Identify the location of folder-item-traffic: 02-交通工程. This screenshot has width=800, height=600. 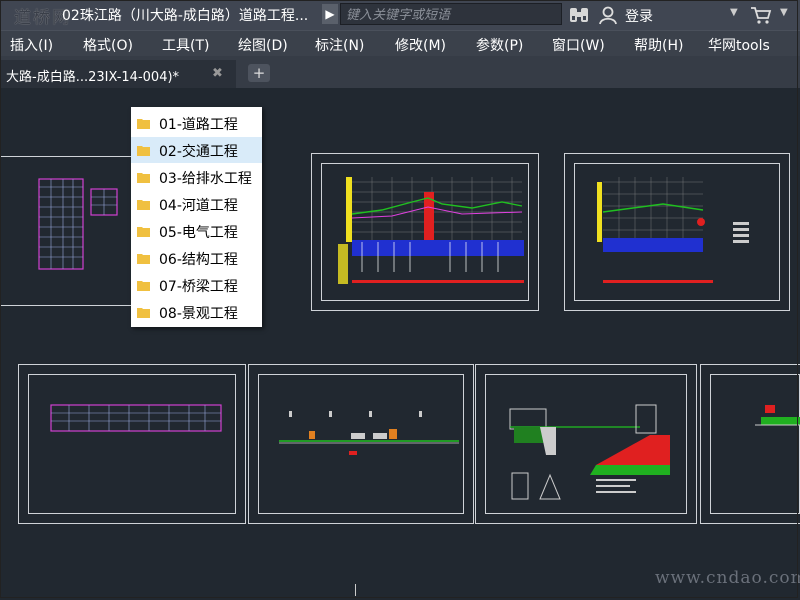
(196, 150).